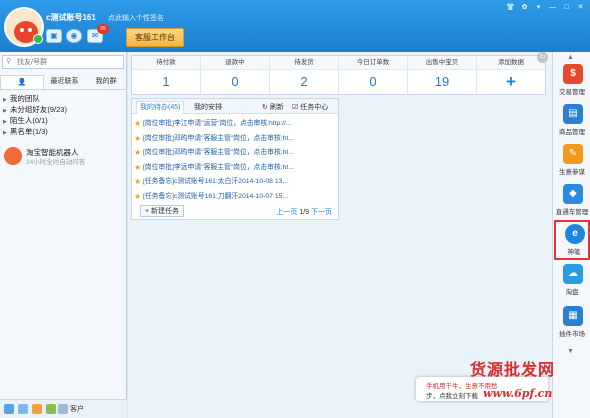 The image size is (590, 418). What do you see at coordinates (518, 393) in the screenshot?
I see `watermark-url: www.6pf.cn` at bounding box center [518, 393].